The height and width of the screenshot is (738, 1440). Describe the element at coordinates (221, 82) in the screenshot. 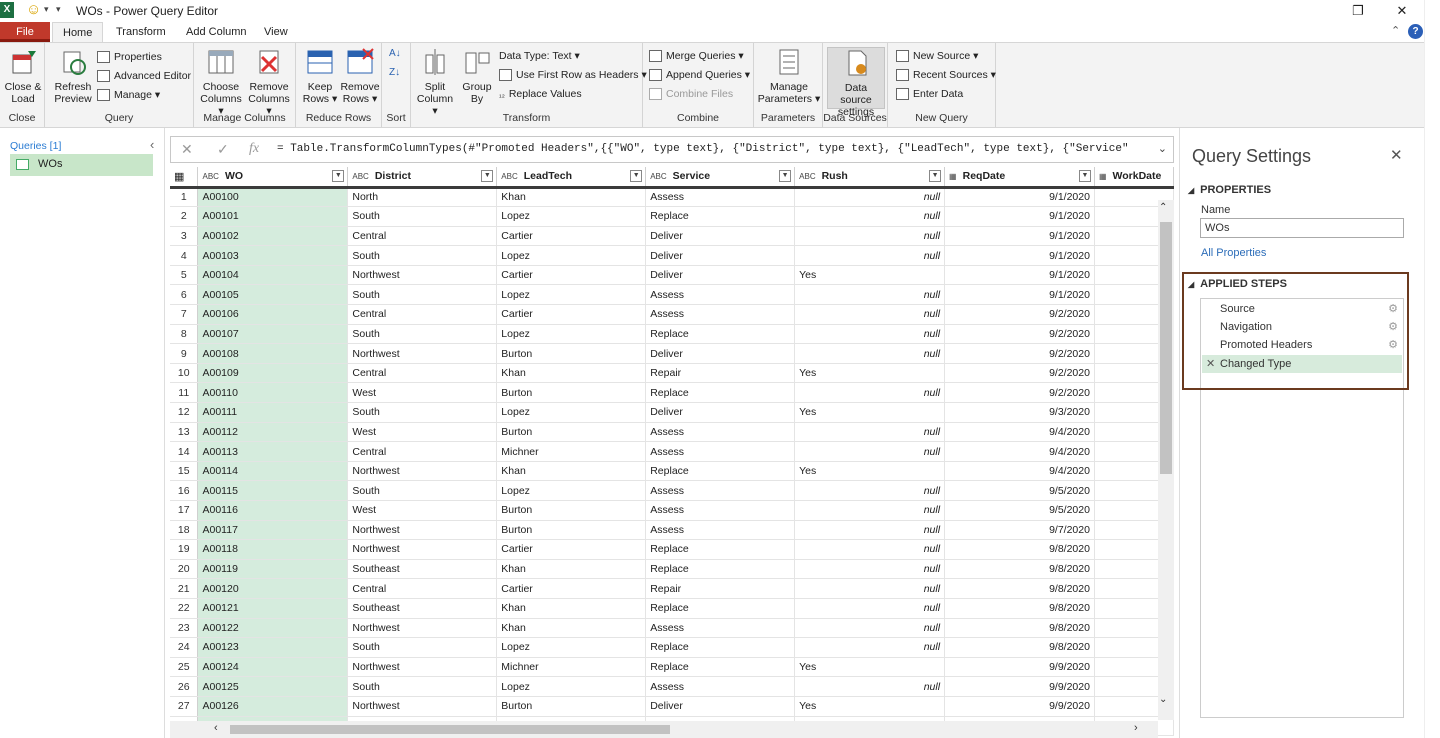

I see `choose-columns-button: Choose Columns ▾` at that location.